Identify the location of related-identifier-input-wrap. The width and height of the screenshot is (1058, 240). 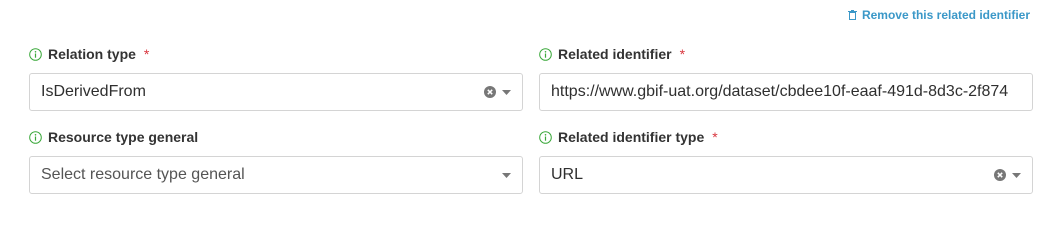
(786, 92).